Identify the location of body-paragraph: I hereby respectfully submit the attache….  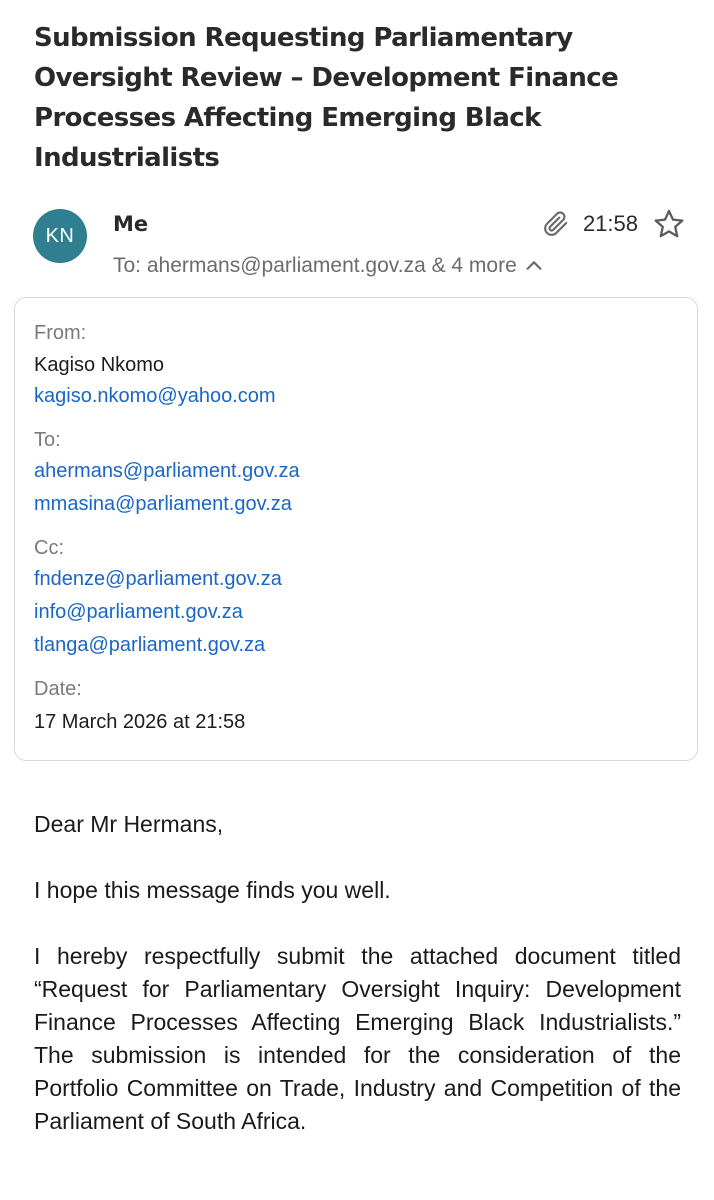
(357, 1038).